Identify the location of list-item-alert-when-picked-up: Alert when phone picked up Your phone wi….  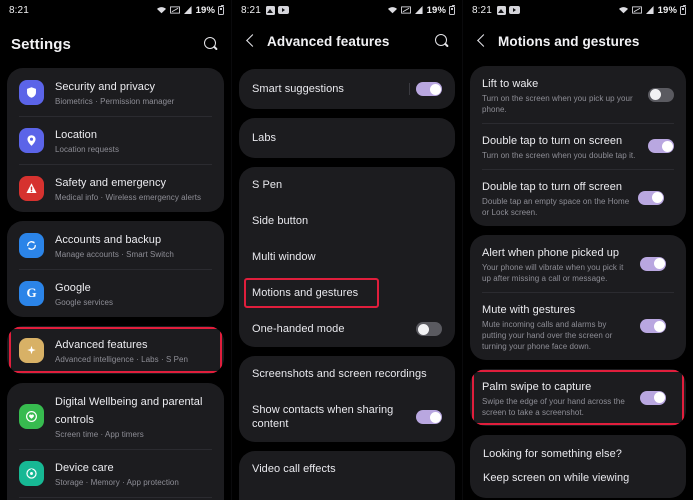
(578, 263).